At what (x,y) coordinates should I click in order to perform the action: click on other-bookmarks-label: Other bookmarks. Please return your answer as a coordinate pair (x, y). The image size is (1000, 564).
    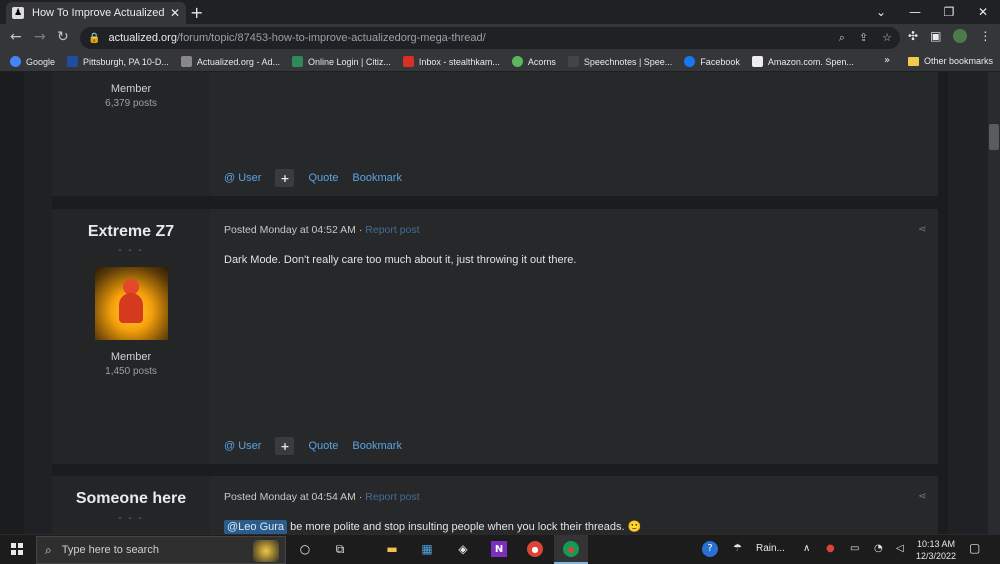
    Looking at the image, I should click on (959, 61).